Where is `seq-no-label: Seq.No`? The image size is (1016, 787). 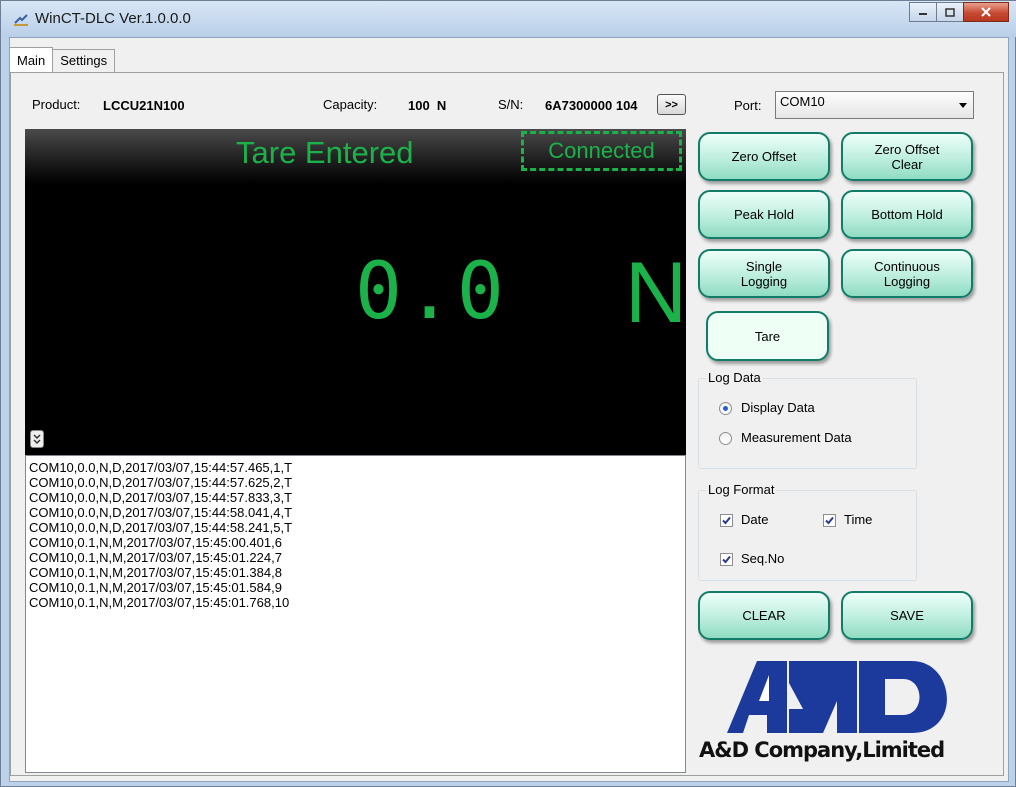
seq-no-label: Seq.No is located at coordinates (762, 558).